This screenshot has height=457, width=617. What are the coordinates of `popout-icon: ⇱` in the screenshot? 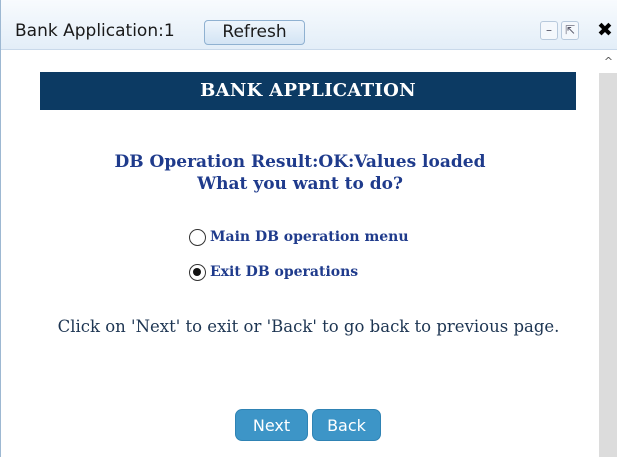 It's located at (570, 30).